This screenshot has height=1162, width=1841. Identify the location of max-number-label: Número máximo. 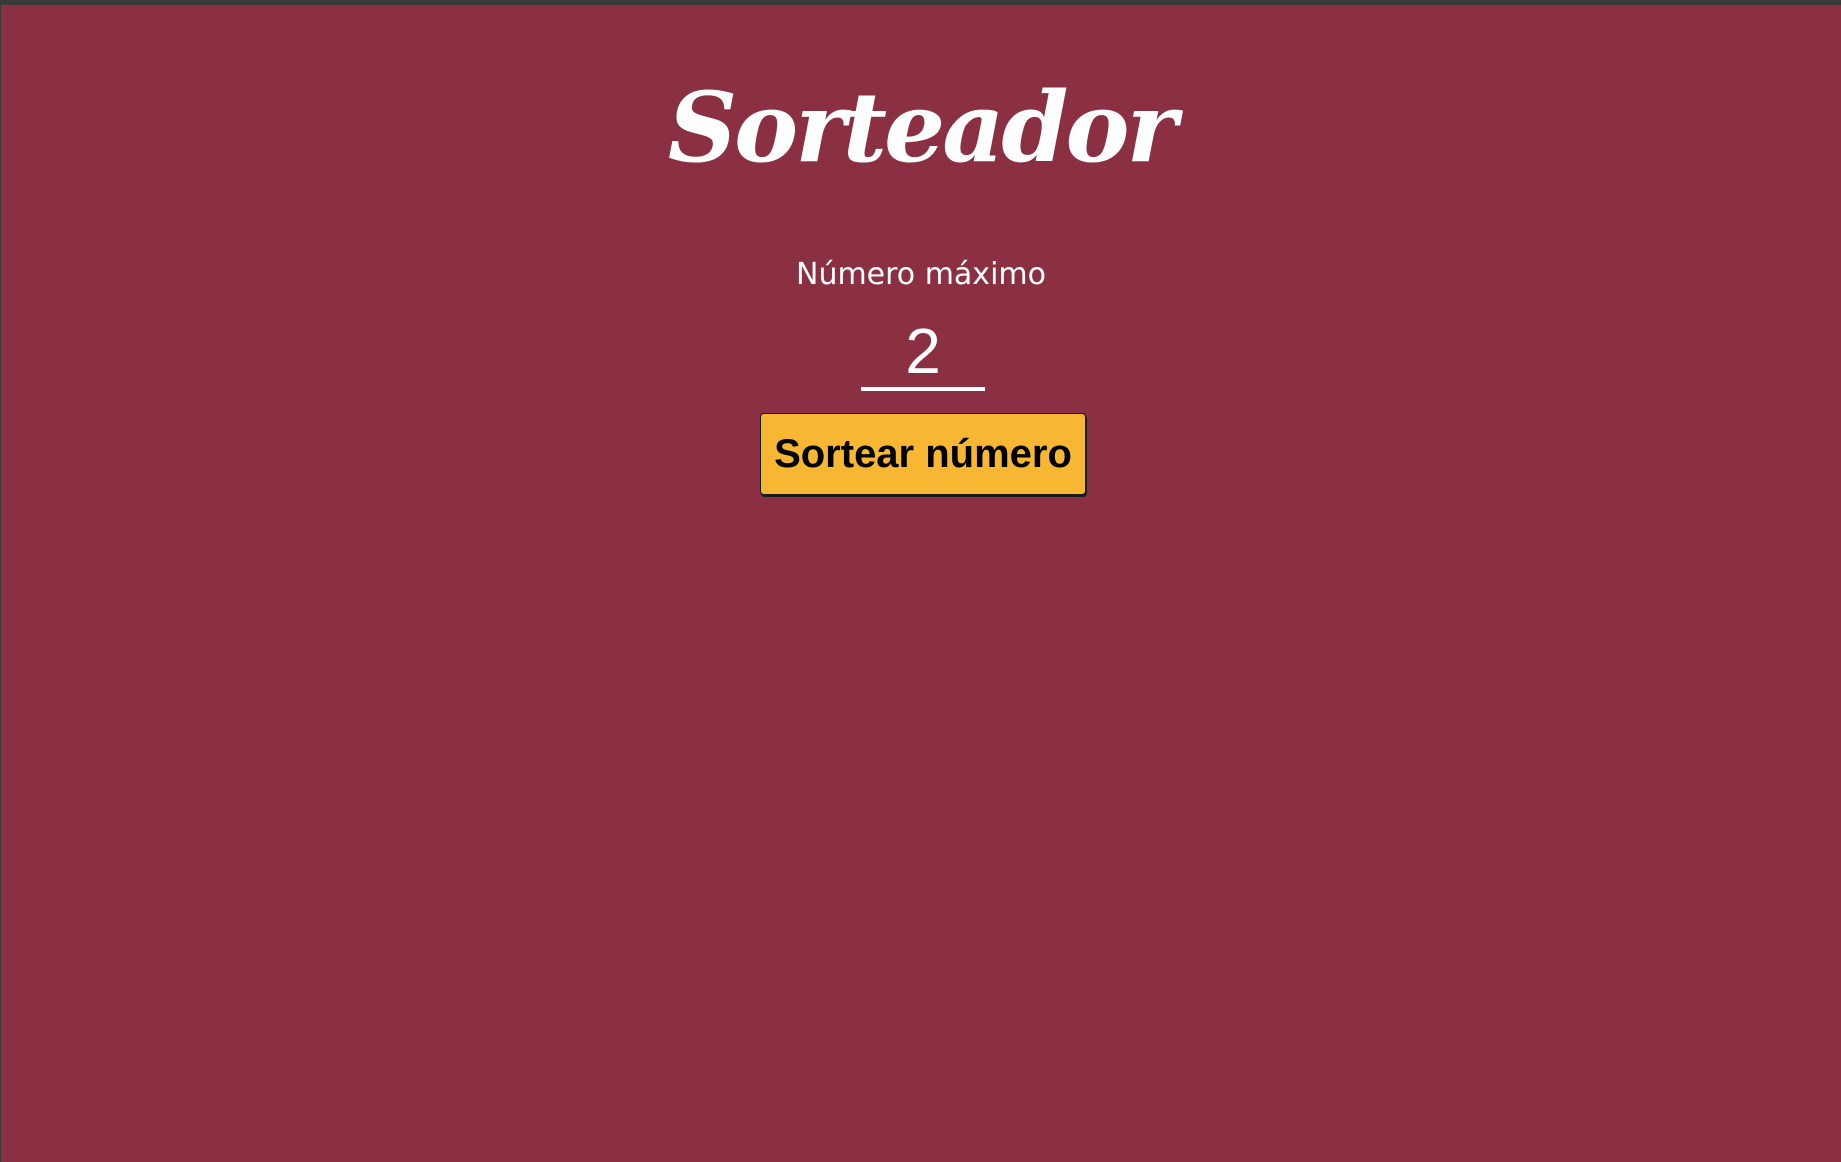
(921, 274).